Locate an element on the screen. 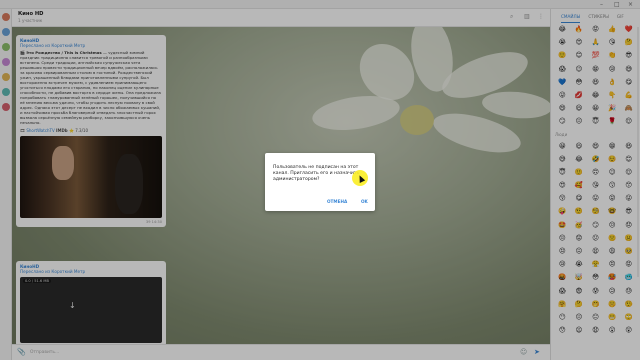 The height and width of the screenshot is (360, 640). cancel-button: ОТМЕНА is located at coordinates (337, 201).